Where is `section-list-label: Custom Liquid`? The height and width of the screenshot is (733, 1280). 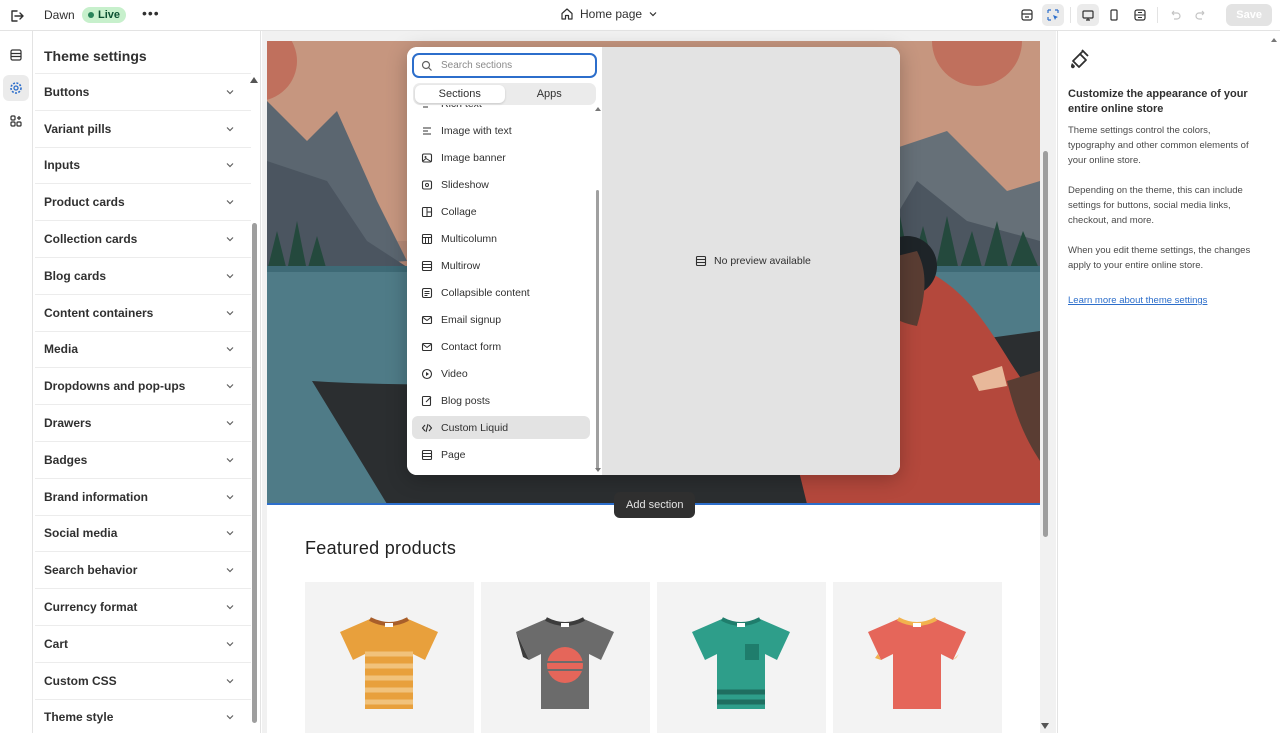 section-list-label: Custom Liquid is located at coordinates (475, 427).